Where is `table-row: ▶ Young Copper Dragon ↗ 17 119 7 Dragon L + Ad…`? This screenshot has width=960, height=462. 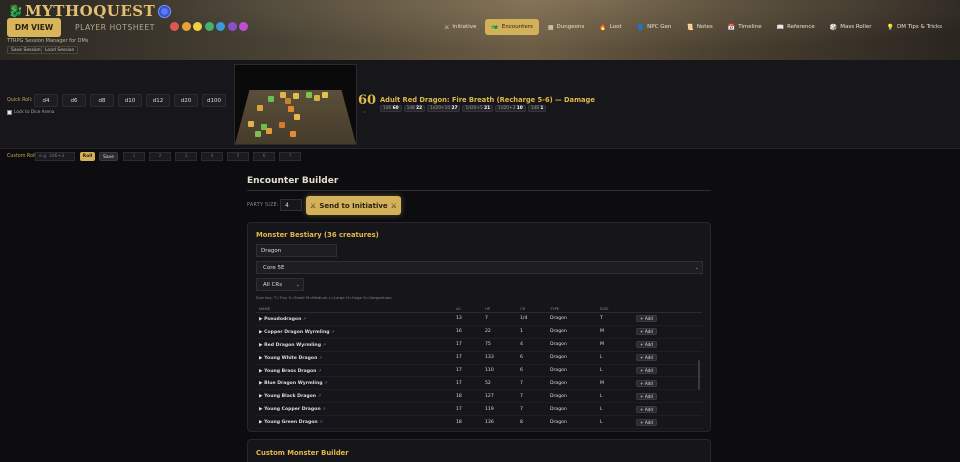
table-row: ▶ Young Copper Dragon ↗ 17 119 7 Dragon L + Ad… is located at coordinates (479, 410).